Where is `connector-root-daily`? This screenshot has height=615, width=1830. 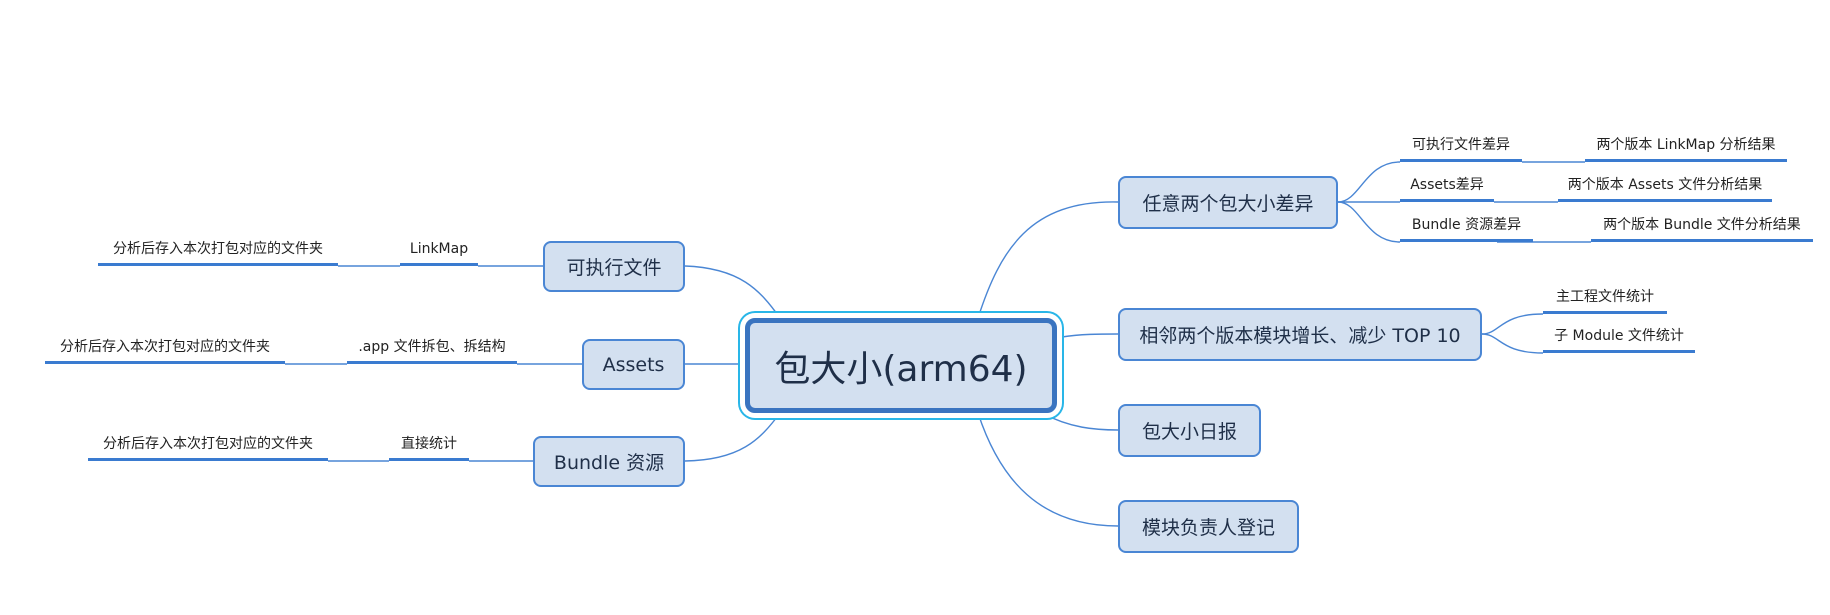
connector-root-daily is located at coordinates (1080, 421).